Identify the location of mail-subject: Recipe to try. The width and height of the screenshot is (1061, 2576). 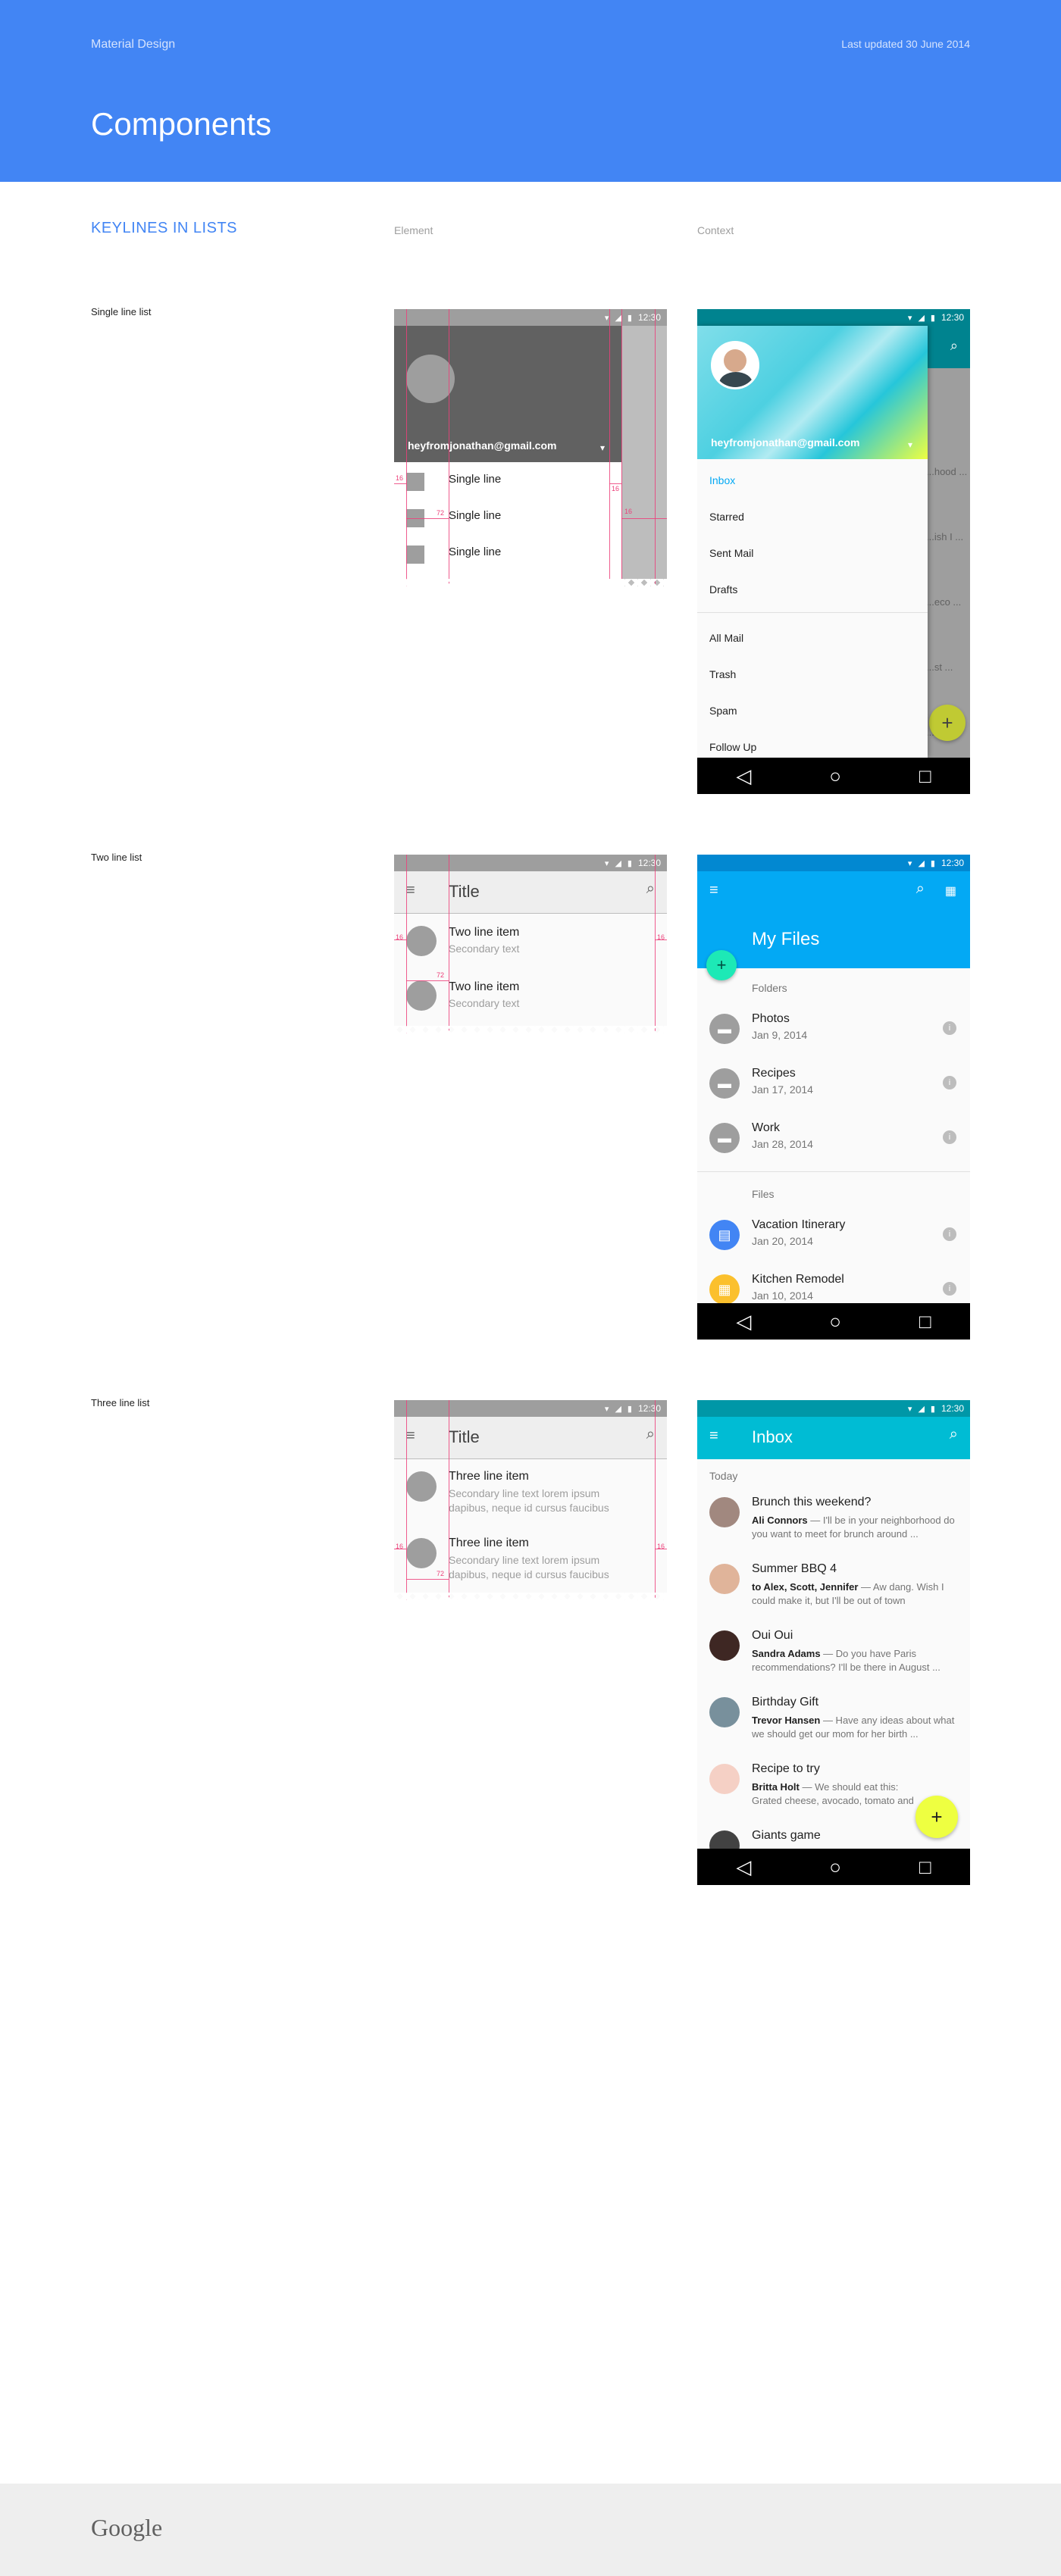
(786, 1768).